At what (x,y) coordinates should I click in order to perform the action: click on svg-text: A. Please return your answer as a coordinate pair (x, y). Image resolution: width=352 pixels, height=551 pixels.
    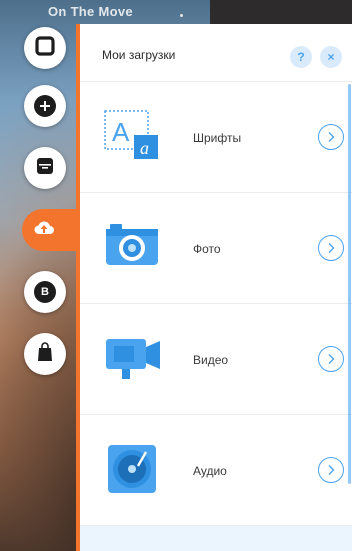
    Looking at the image, I should click on (121, 132).